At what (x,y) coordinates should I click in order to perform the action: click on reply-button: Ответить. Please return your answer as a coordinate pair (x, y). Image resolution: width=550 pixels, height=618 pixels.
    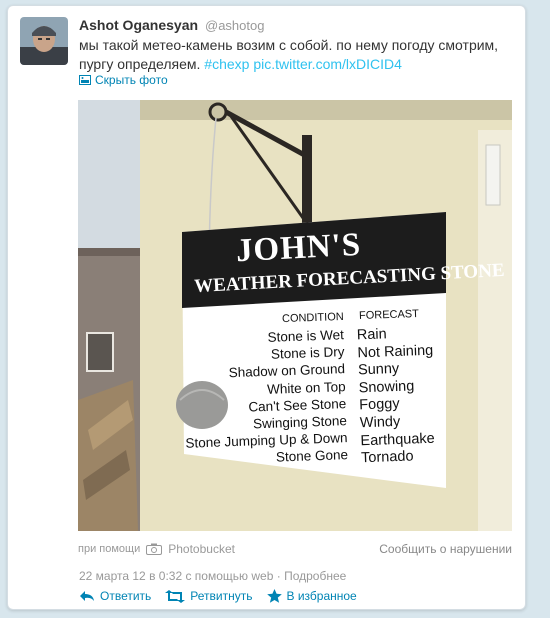
    Looking at the image, I should click on (115, 596).